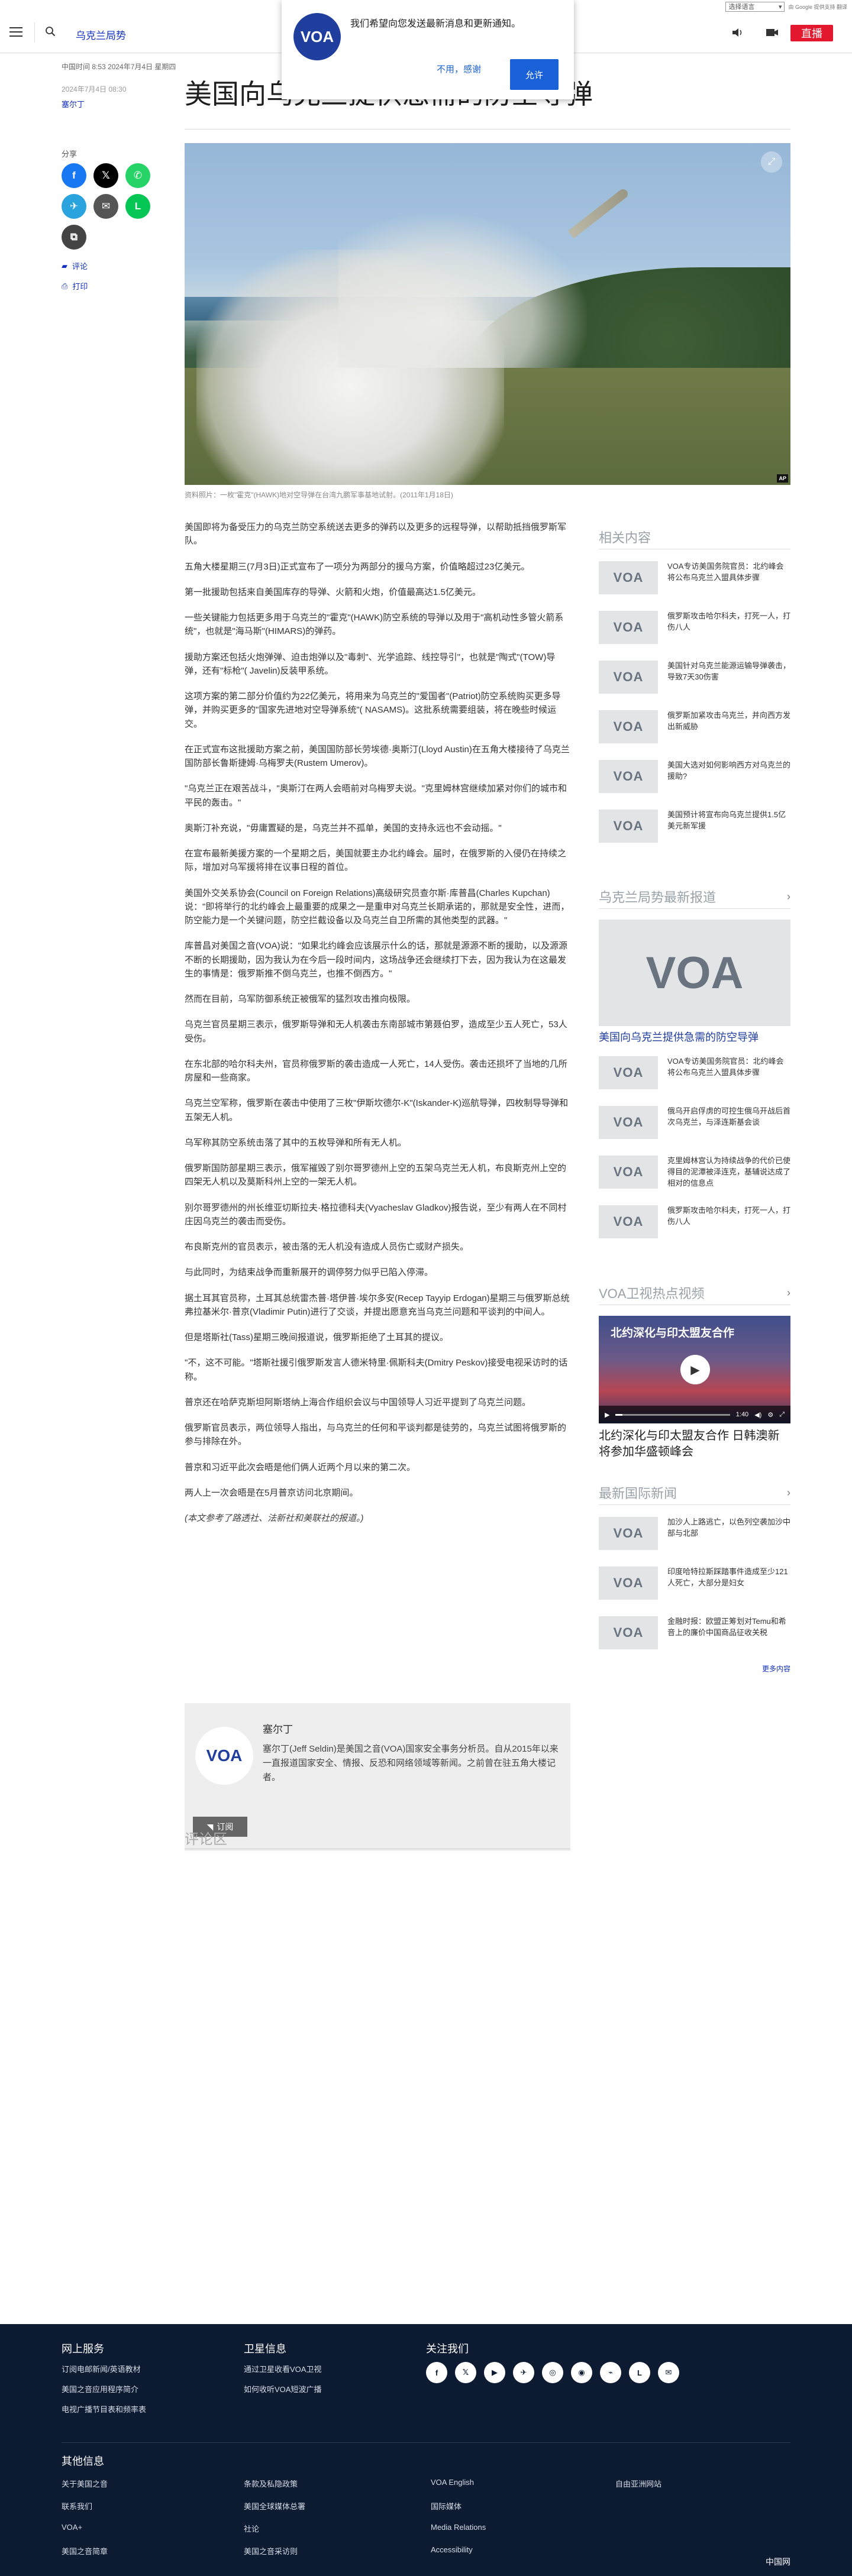 The height and width of the screenshot is (2576, 852). Describe the element at coordinates (100, 2389) in the screenshot. I see `footer-link: 美国之音应用程序简介` at that location.